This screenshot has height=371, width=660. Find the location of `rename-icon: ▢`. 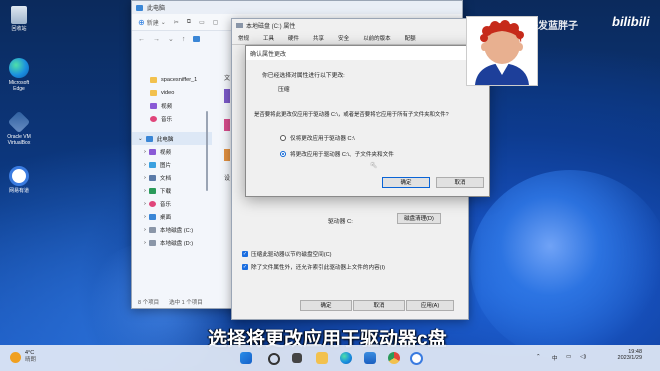

rename-icon: ▢ is located at coordinates (216, 22).